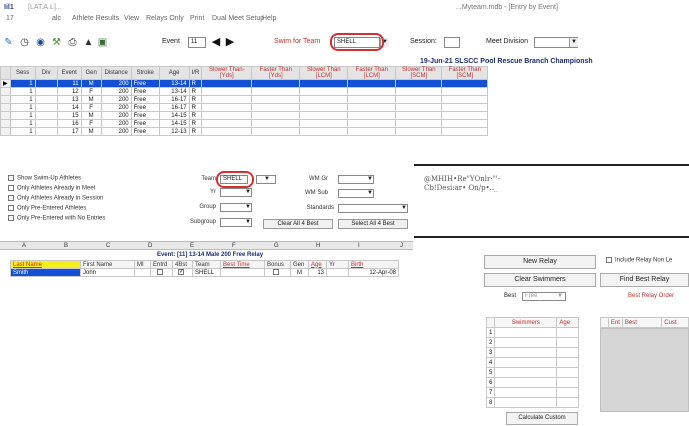  I want to click on column-header: Slower Than [LCM], so click(324, 73).